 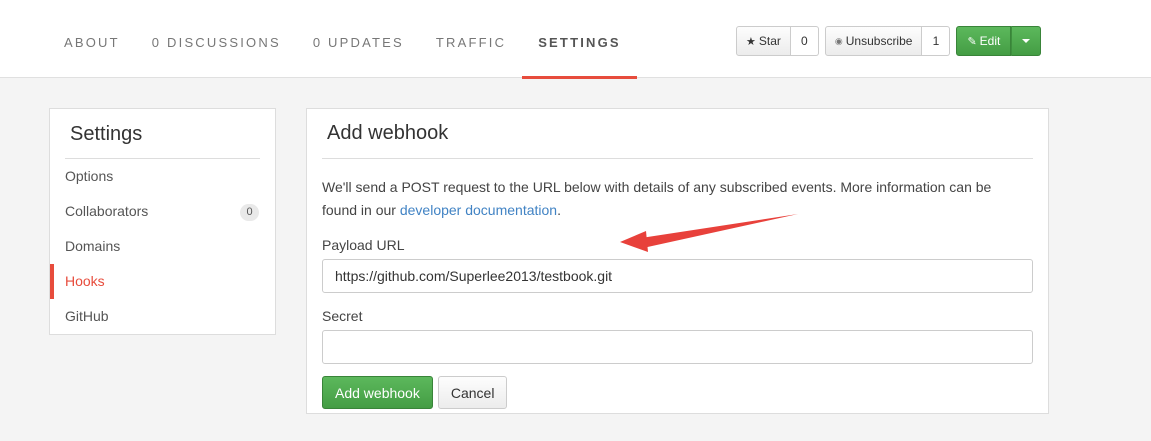 I want to click on star-count: 0, so click(x=804, y=41).